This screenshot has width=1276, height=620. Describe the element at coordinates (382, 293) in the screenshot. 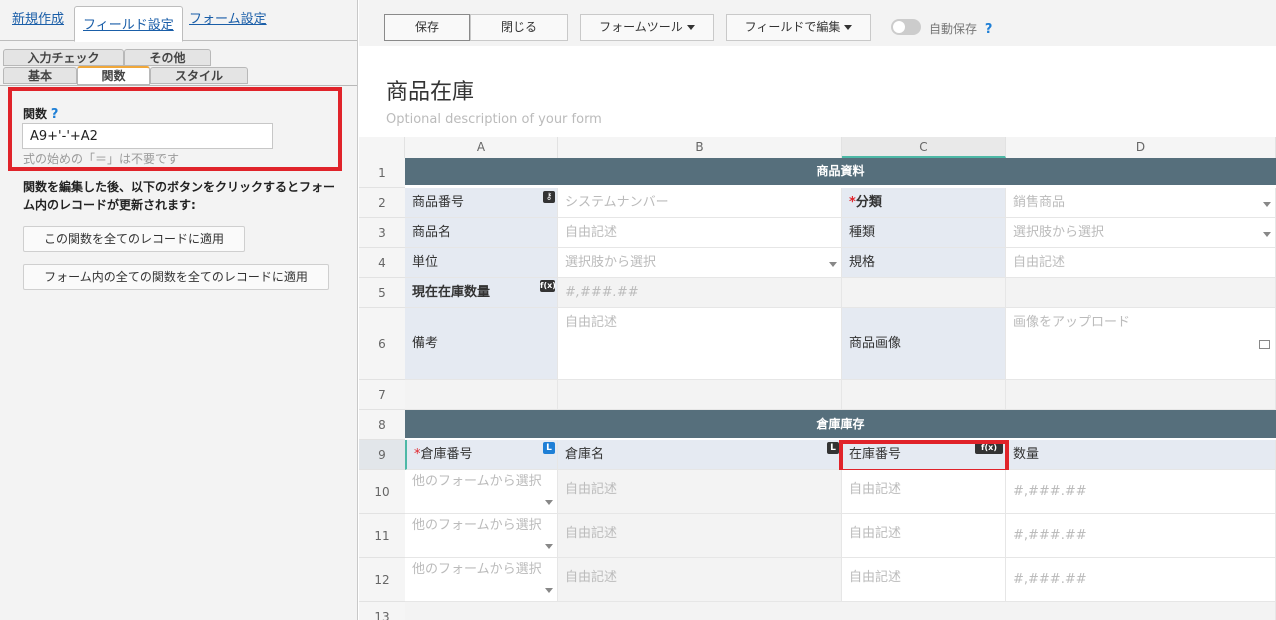

I see `row-header: 5` at that location.